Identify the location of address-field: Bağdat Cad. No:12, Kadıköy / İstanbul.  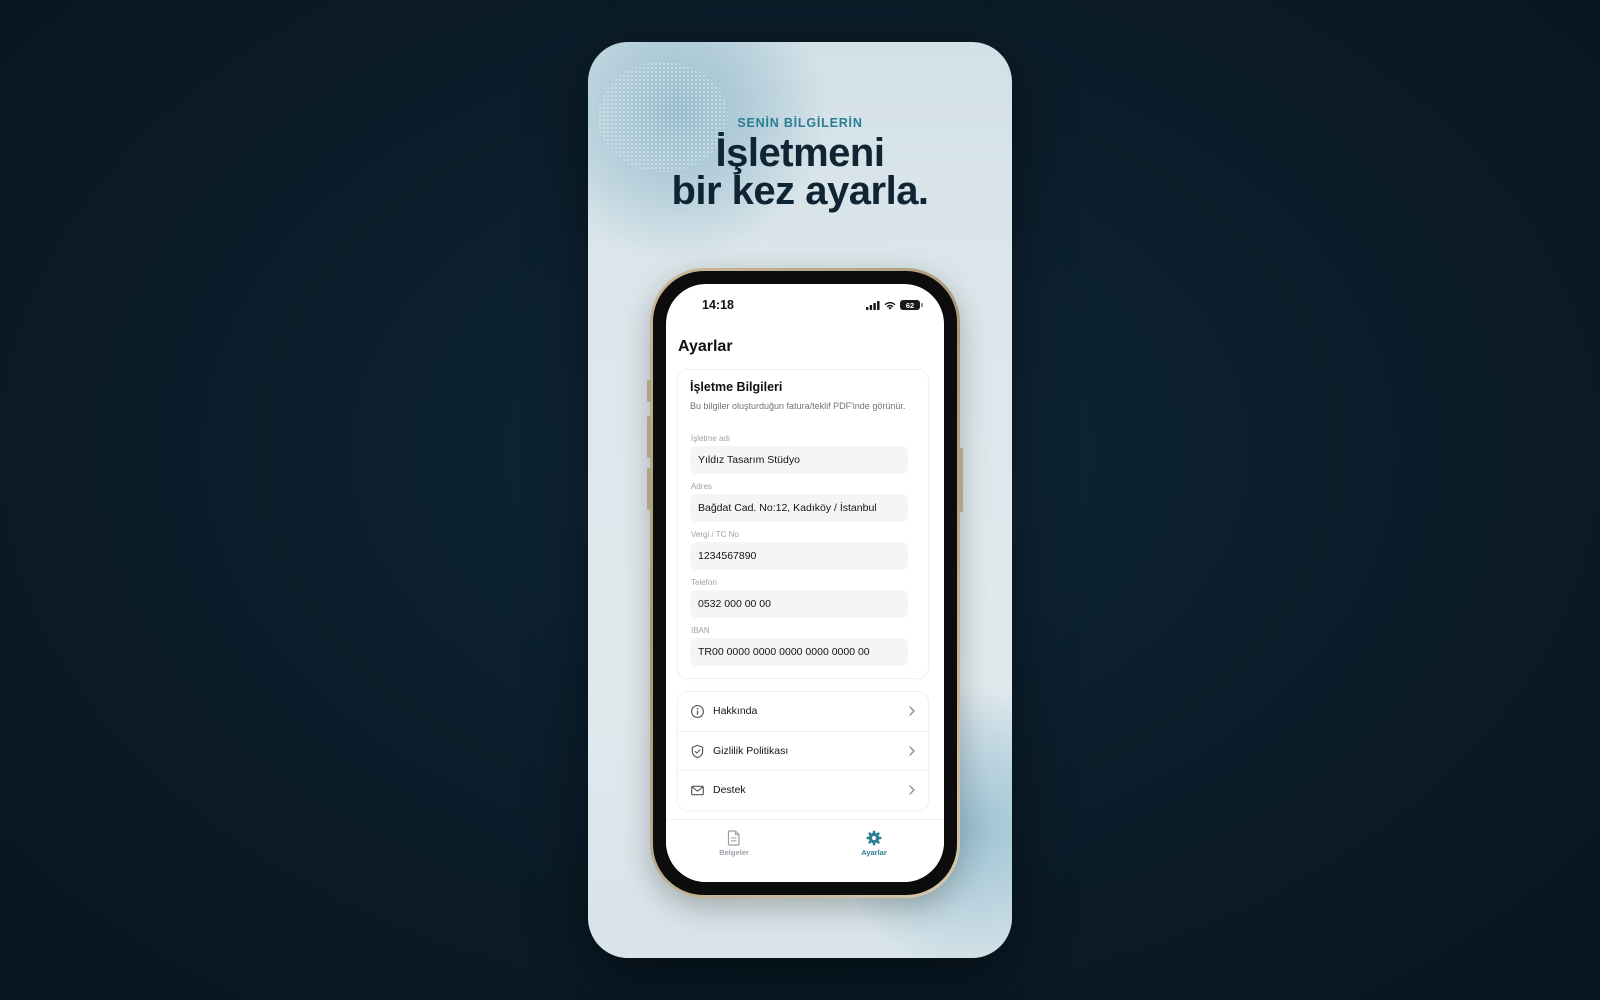
(799, 508).